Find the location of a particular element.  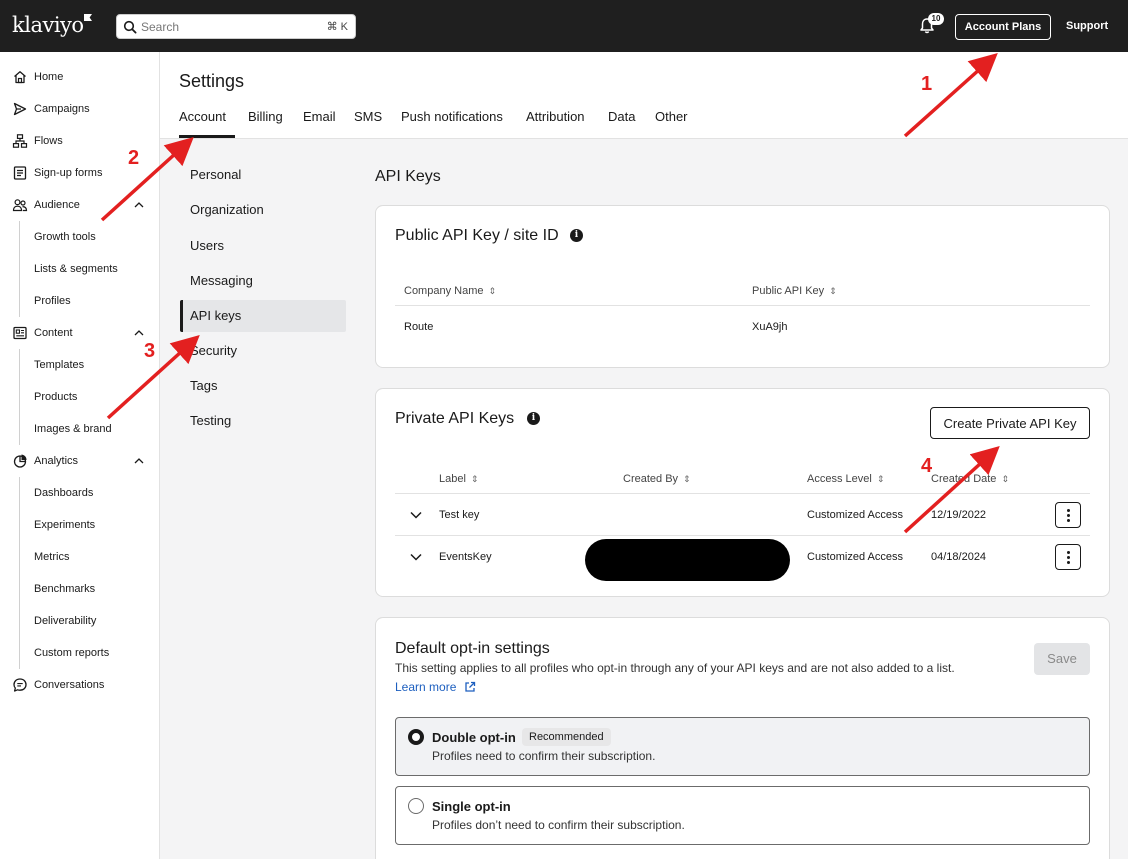

col-created-by: Created By ⇕ is located at coordinates (657, 479).